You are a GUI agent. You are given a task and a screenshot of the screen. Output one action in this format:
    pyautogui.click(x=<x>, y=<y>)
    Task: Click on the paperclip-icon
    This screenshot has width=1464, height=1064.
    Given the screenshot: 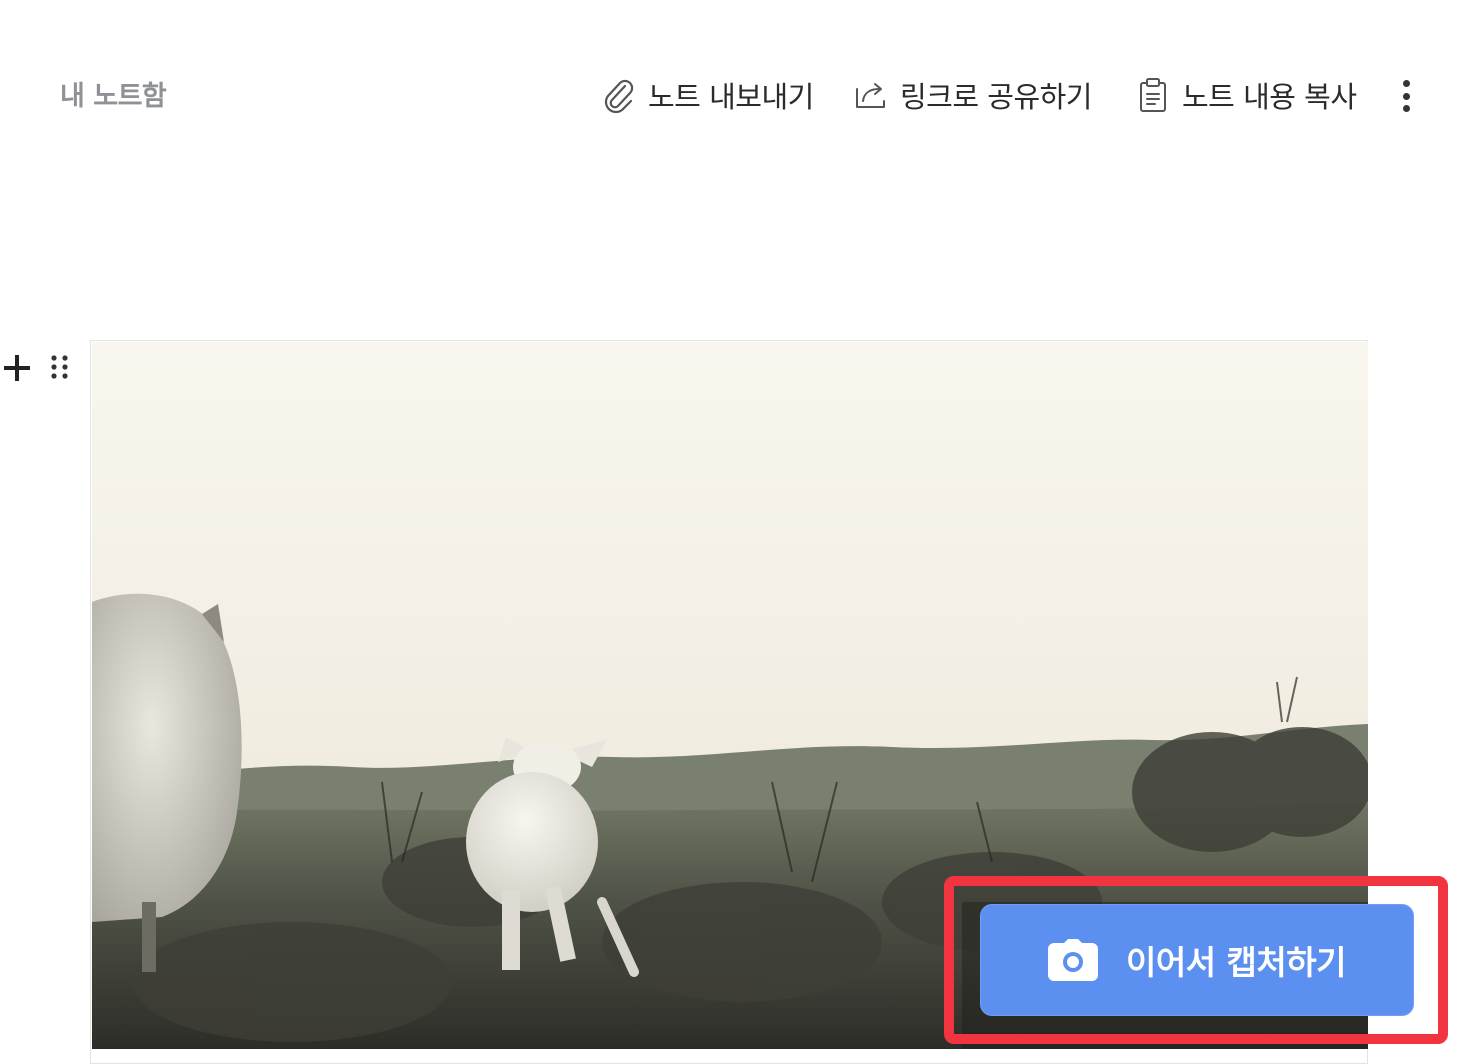 What is the action you would take?
    pyautogui.click(x=619, y=95)
    